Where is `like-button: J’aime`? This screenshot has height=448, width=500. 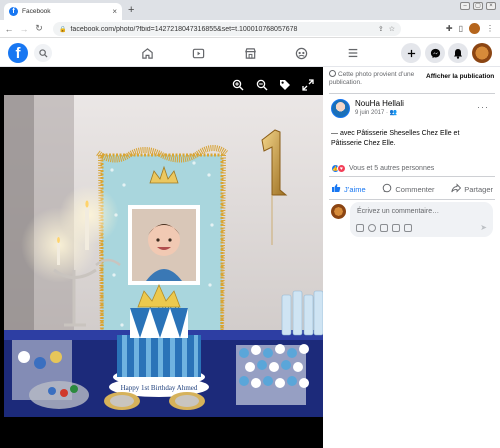
like-button: J’aime is located at coordinates (348, 189).